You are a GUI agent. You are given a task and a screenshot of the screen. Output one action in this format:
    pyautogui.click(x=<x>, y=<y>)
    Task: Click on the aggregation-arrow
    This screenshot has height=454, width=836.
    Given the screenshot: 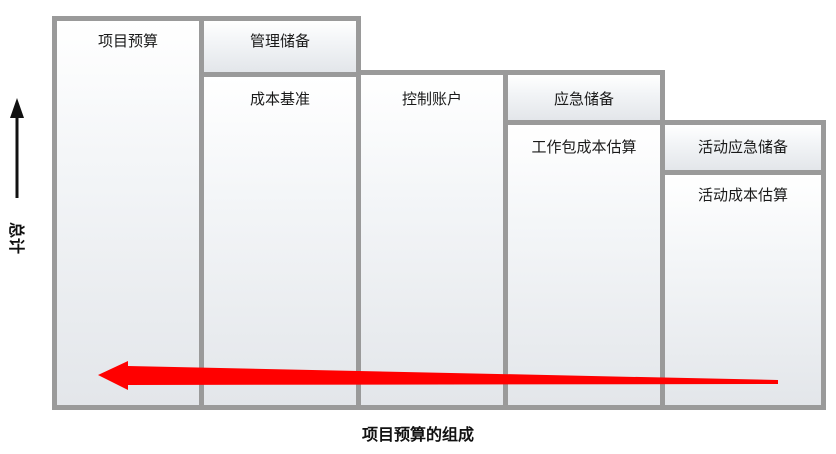 What is the action you would take?
    pyautogui.click(x=438, y=375)
    